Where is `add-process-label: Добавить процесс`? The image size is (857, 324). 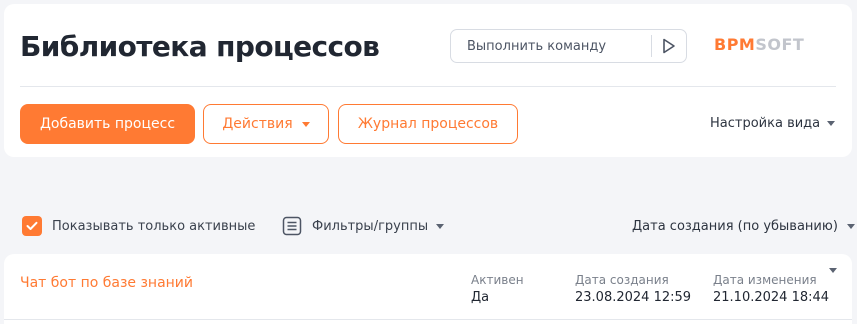 add-process-label: Добавить процесс is located at coordinates (107, 124).